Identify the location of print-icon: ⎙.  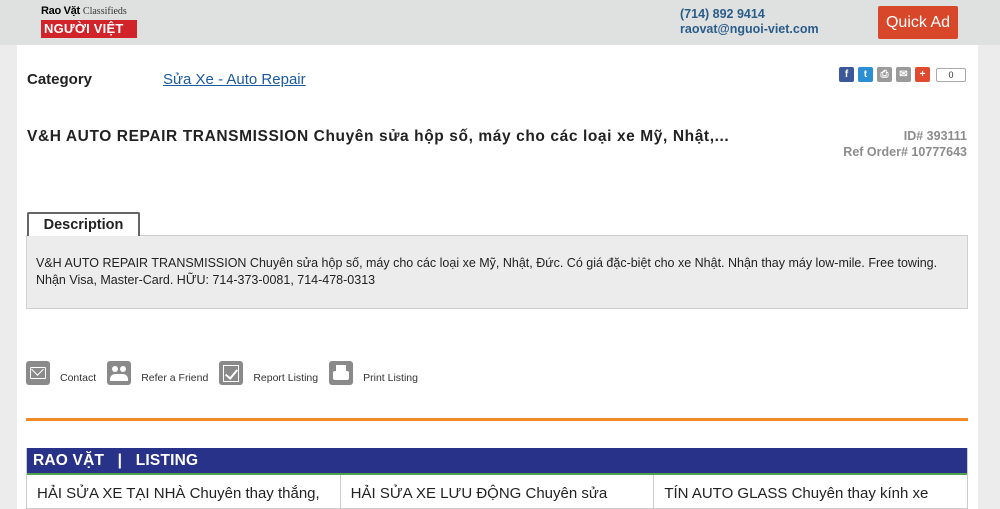
(884, 74).